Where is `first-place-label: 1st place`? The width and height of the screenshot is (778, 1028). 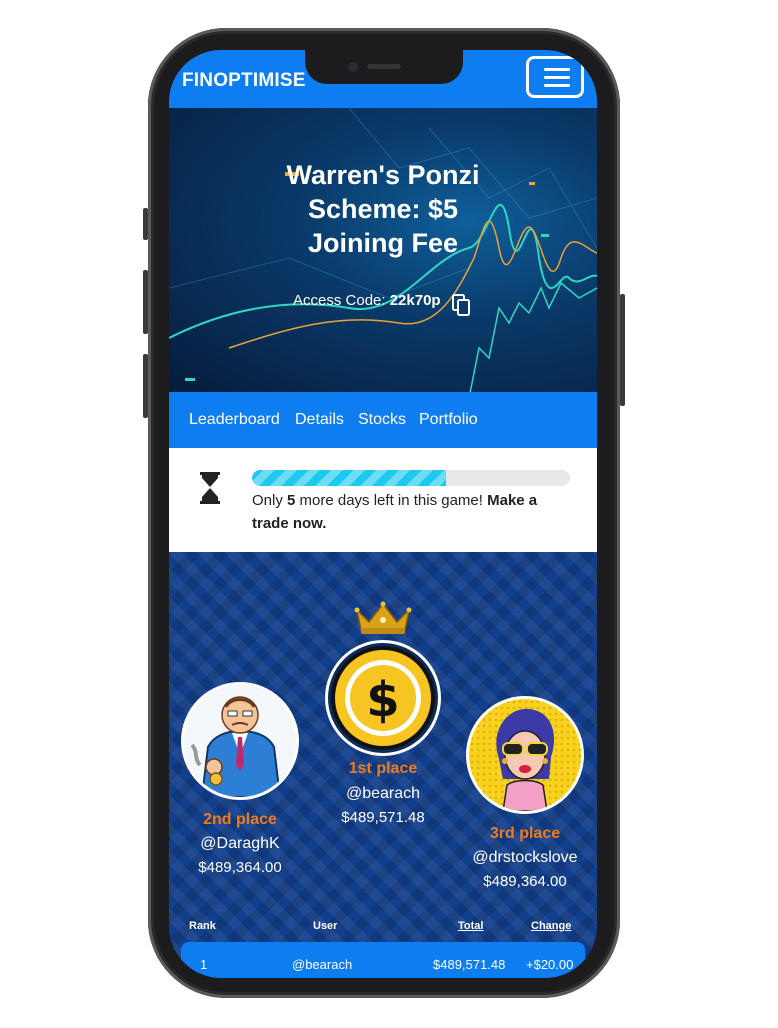 first-place-label: 1st place is located at coordinates (383, 768).